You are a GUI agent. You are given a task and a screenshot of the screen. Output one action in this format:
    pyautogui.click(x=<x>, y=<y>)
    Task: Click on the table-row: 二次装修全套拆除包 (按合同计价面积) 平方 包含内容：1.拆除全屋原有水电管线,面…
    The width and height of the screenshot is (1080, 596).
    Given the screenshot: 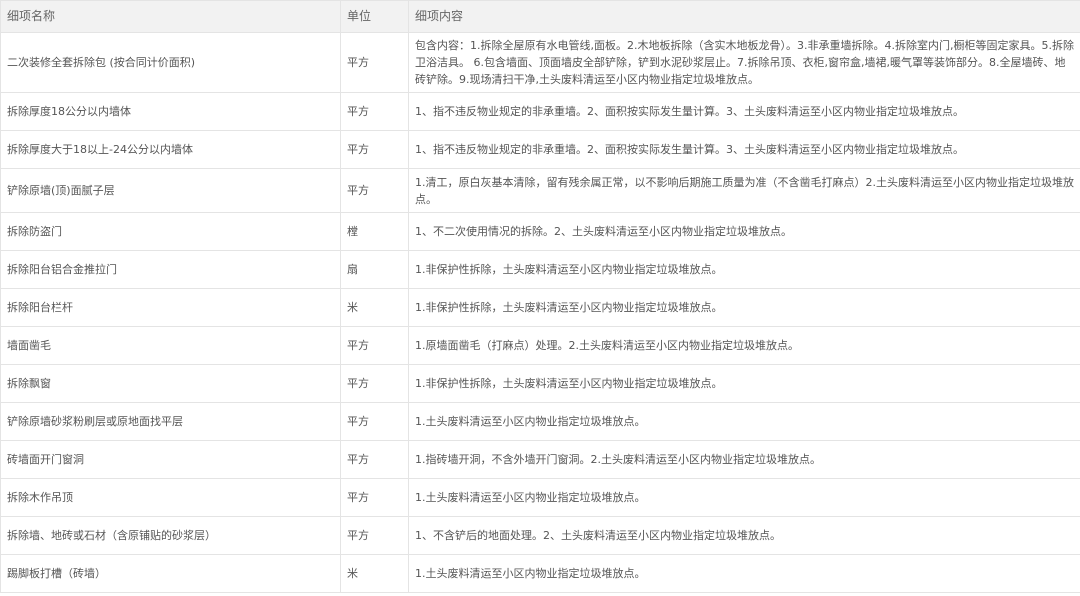 What is the action you would take?
    pyautogui.click(x=540, y=62)
    